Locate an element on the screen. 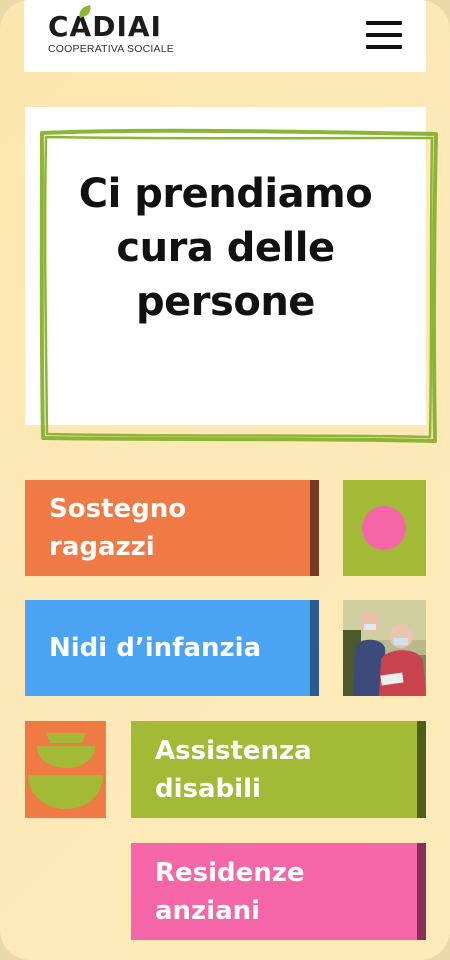 The height and width of the screenshot is (960, 450). card-label: Assistenza is located at coordinates (233, 750).